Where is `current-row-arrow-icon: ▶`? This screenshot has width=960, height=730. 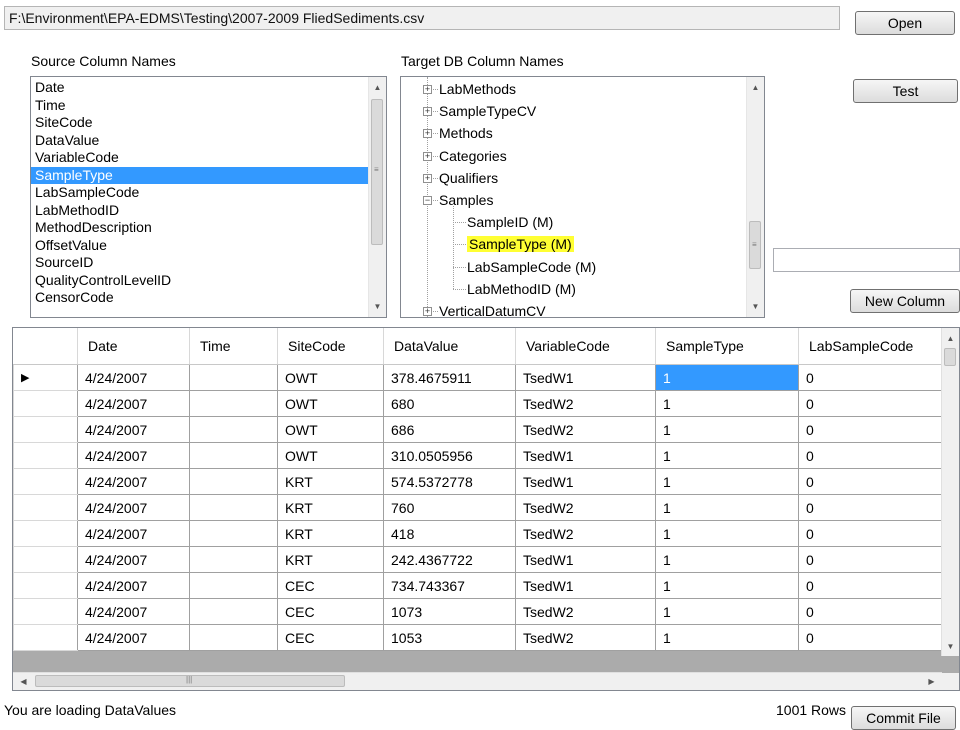 current-row-arrow-icon: ▶ is located at coordinates (45, 377).